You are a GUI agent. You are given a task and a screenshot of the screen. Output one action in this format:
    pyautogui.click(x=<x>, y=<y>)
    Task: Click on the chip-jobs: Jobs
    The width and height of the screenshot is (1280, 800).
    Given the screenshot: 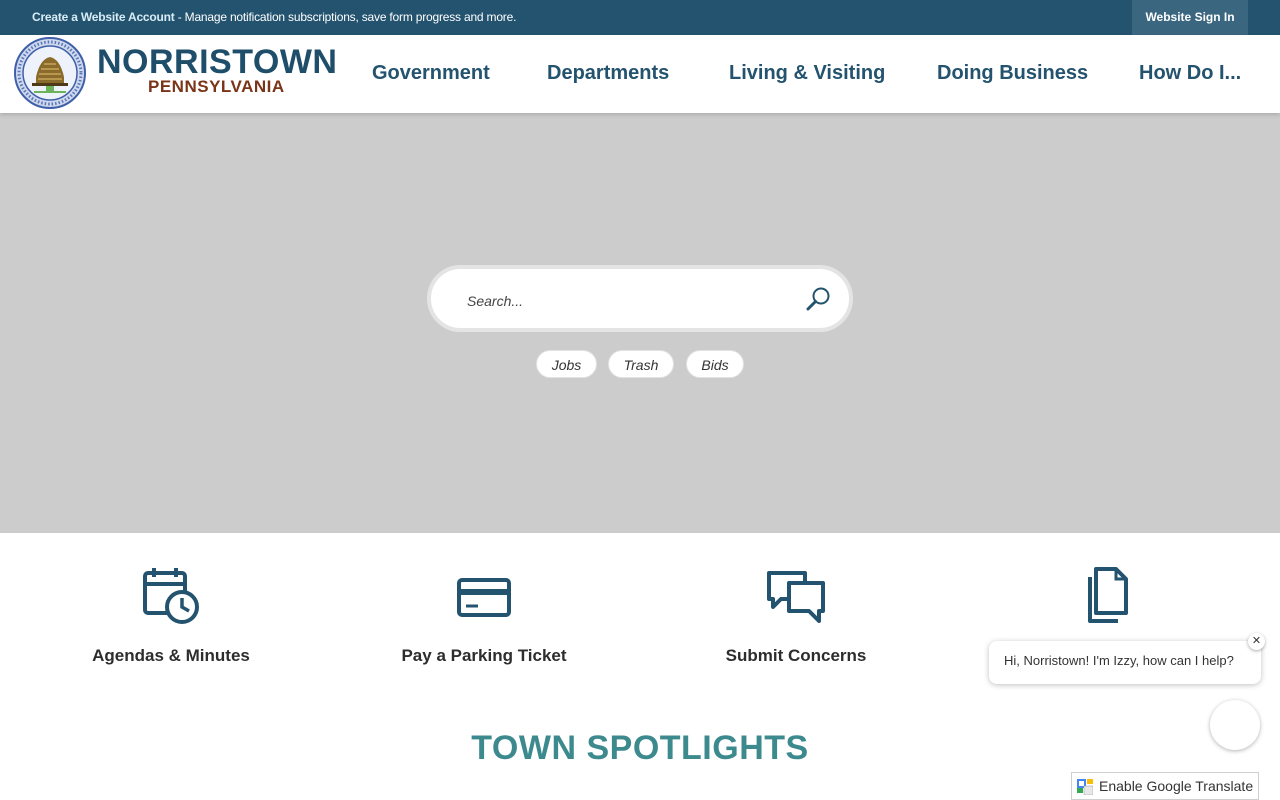 What is the action you would take?
    pyautogui.click(x=566, y=364)
    